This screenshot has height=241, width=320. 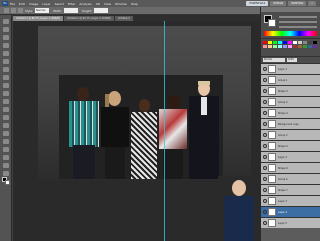 What do you see at coordinates (290, 167) in the screenshot?
I see `layer-row: Shape 6` at bounding box center [290, 167].